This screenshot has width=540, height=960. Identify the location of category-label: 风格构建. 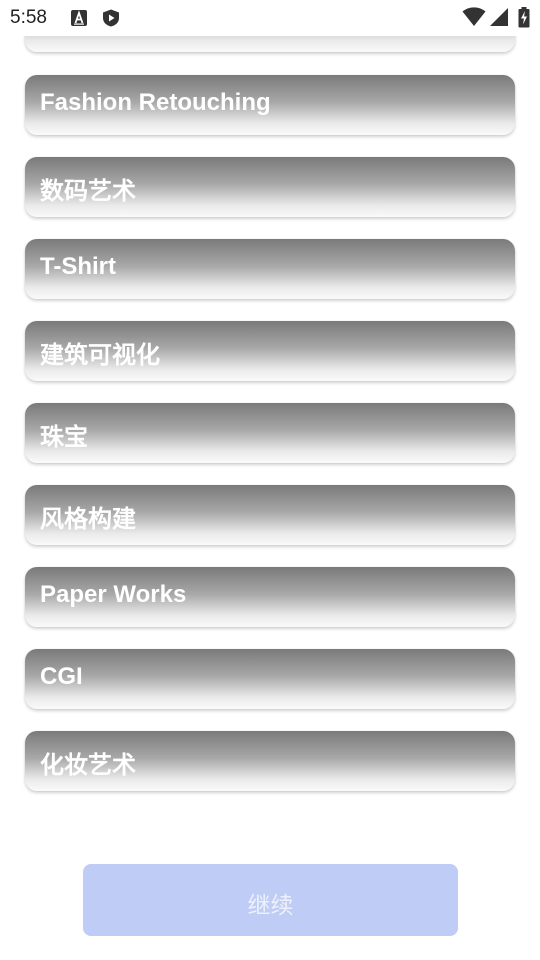
(88, 519).